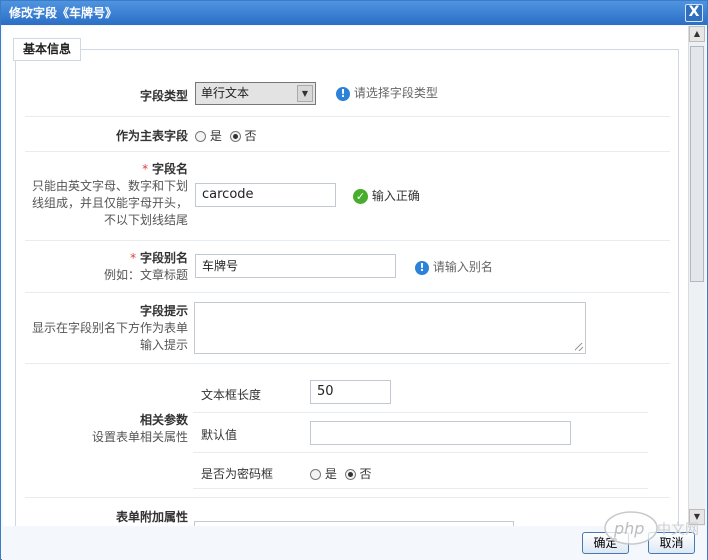  I want to click on primary-yes-radio, so click(200, 136).